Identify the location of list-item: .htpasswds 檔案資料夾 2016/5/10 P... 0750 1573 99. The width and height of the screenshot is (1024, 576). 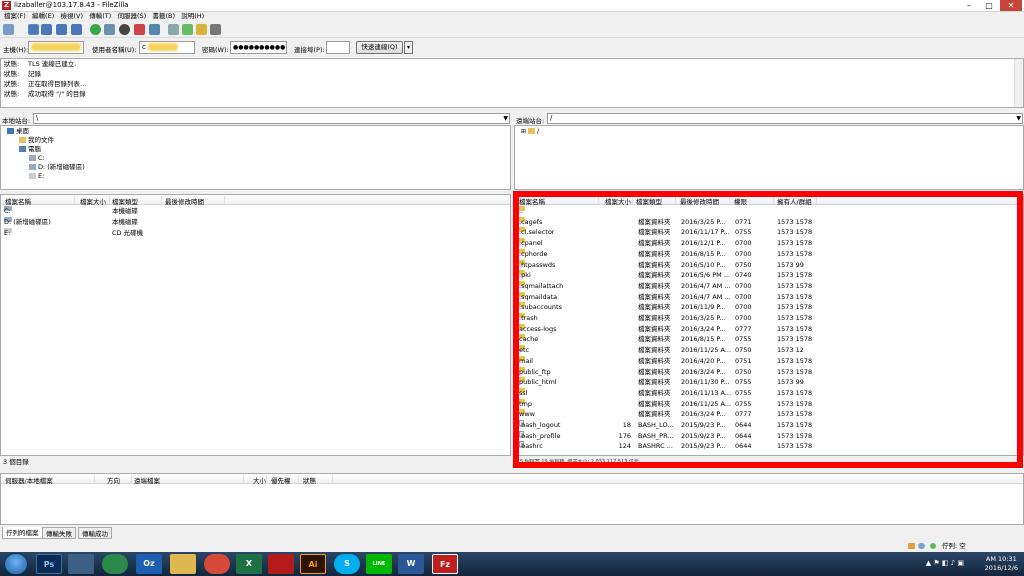
(769, 265).